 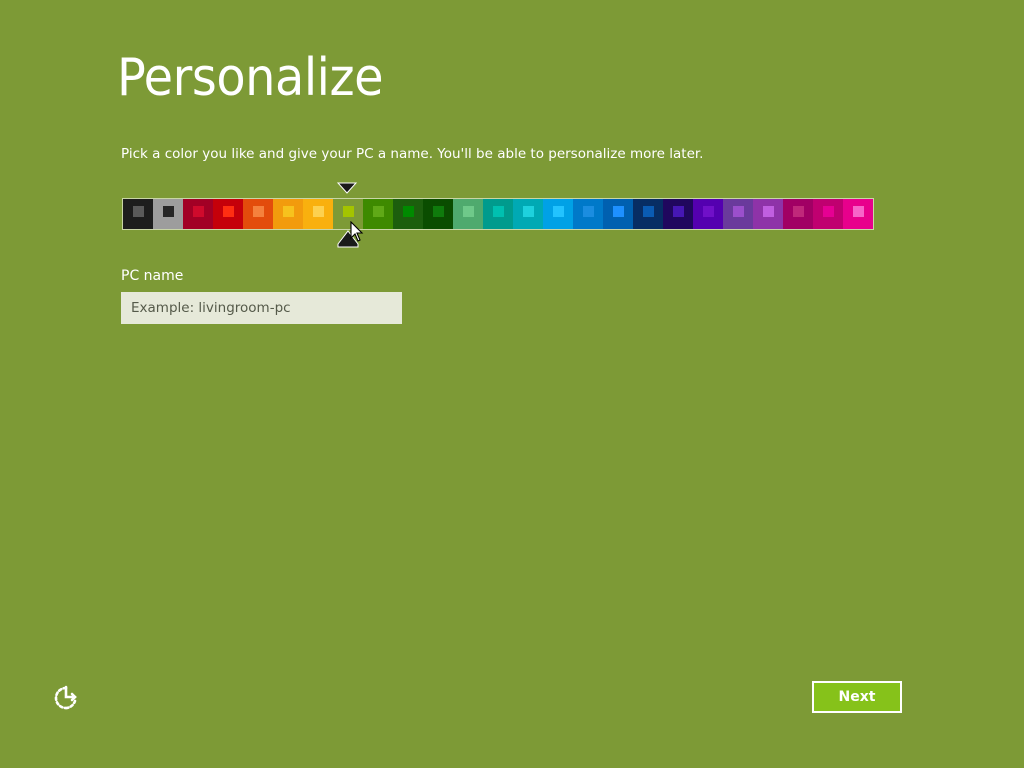 What do you see at coordinates (347, 188) in the screenshot?
I see `selection-marker-top-icon` at bounding box center [347, 188].